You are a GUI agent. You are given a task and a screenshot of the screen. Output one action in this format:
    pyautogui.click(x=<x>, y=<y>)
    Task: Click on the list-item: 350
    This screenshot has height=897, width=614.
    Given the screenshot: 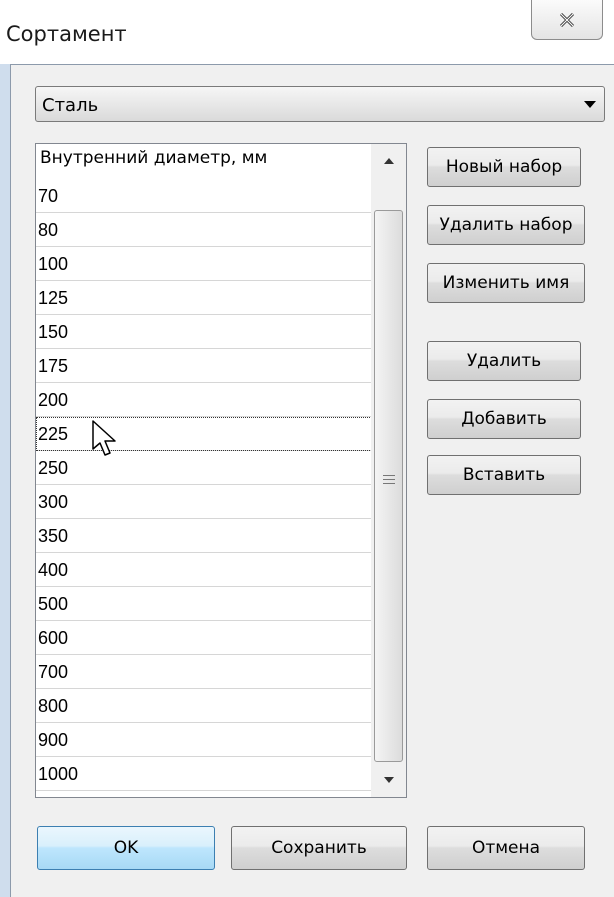 What is the action you would take?
    pyautogui.click(x=204, y=536)
    